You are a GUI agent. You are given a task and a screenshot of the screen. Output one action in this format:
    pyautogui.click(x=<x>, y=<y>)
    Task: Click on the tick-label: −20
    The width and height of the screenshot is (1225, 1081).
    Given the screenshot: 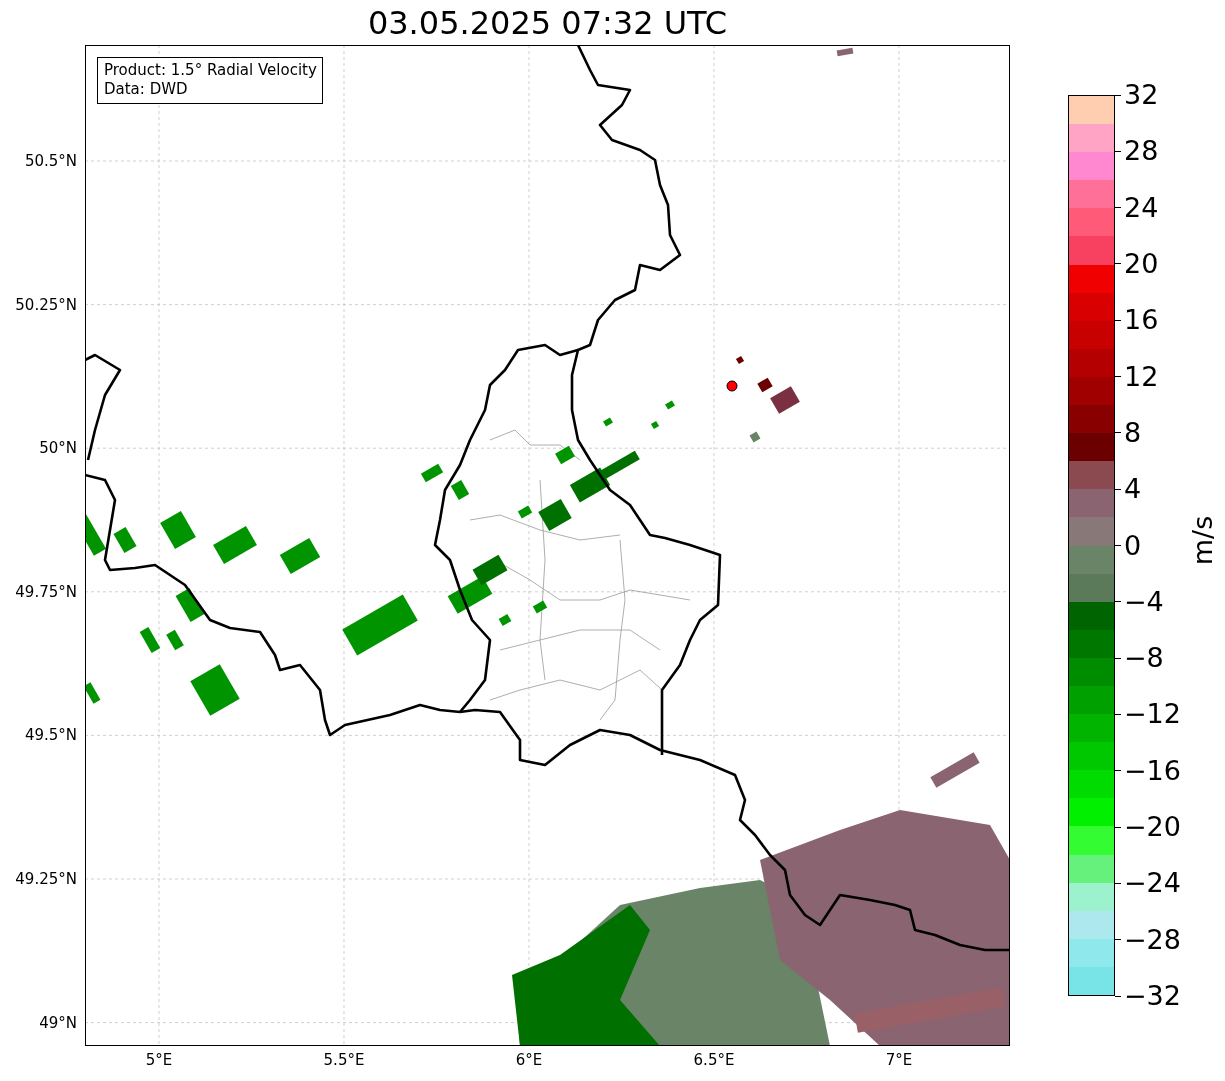 What is the action you would take?
    pyautogui.click(x=1152, y=827)
    